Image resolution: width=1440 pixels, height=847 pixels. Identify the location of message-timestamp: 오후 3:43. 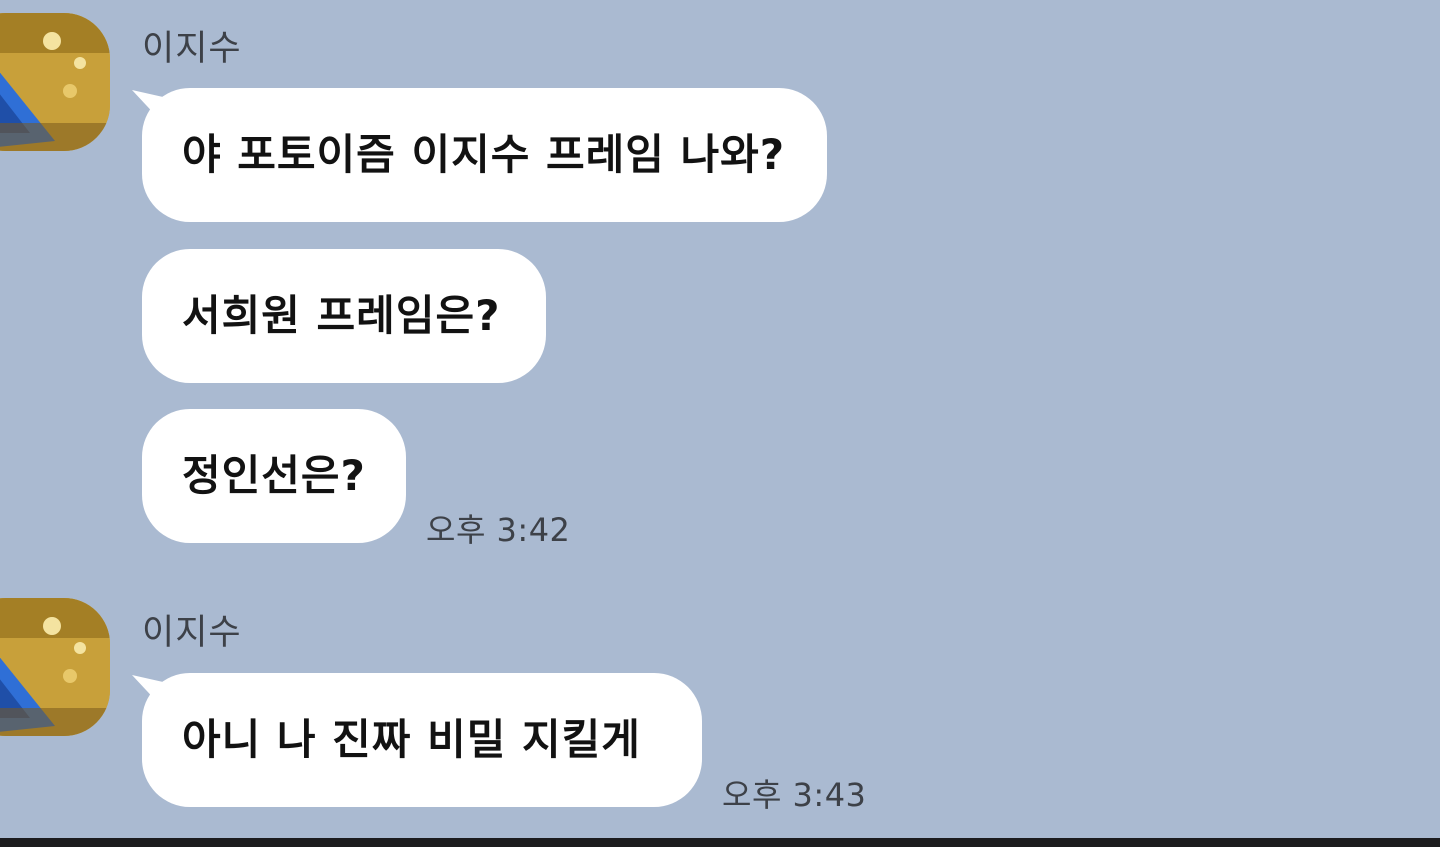
(794, 795).